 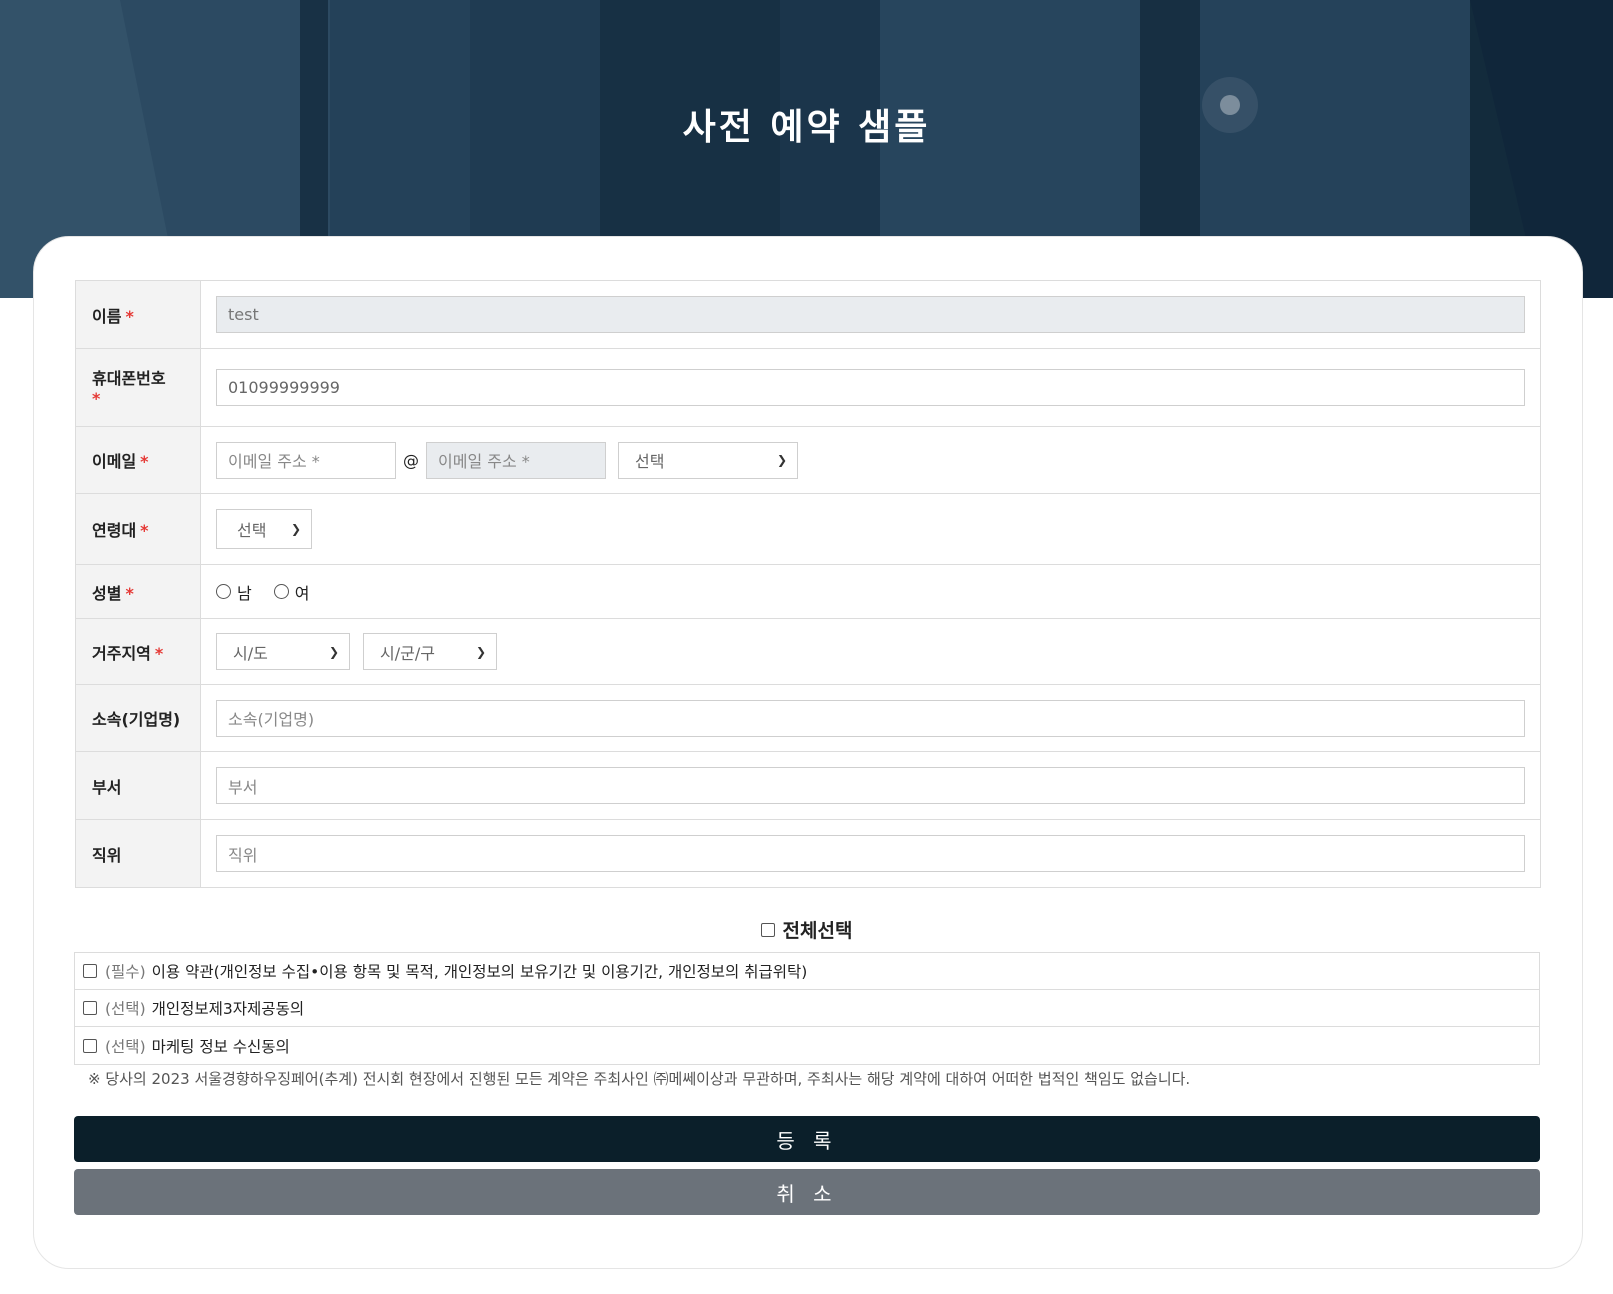 I want to click on sido-select: 시/도 ❯, so click(x=283, y=651).